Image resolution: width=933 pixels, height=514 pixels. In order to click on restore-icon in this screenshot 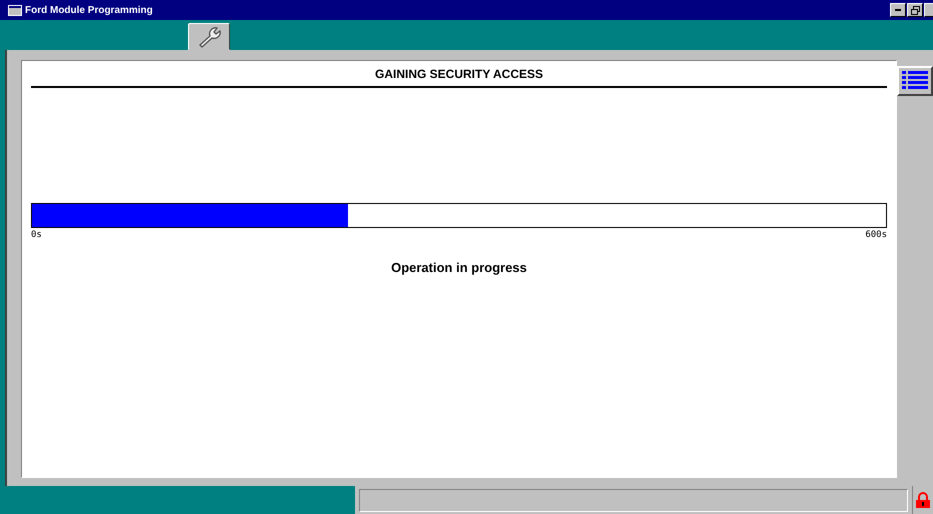, I will do `click(915, 10)`.